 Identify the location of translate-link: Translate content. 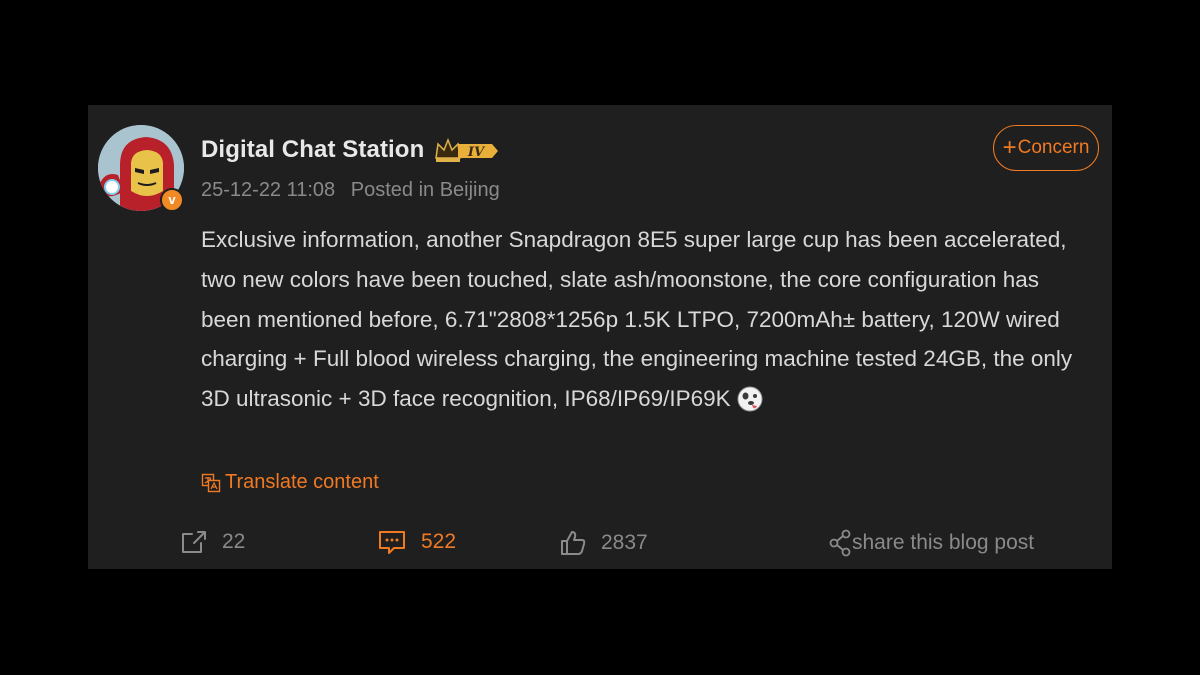
(290, 482).